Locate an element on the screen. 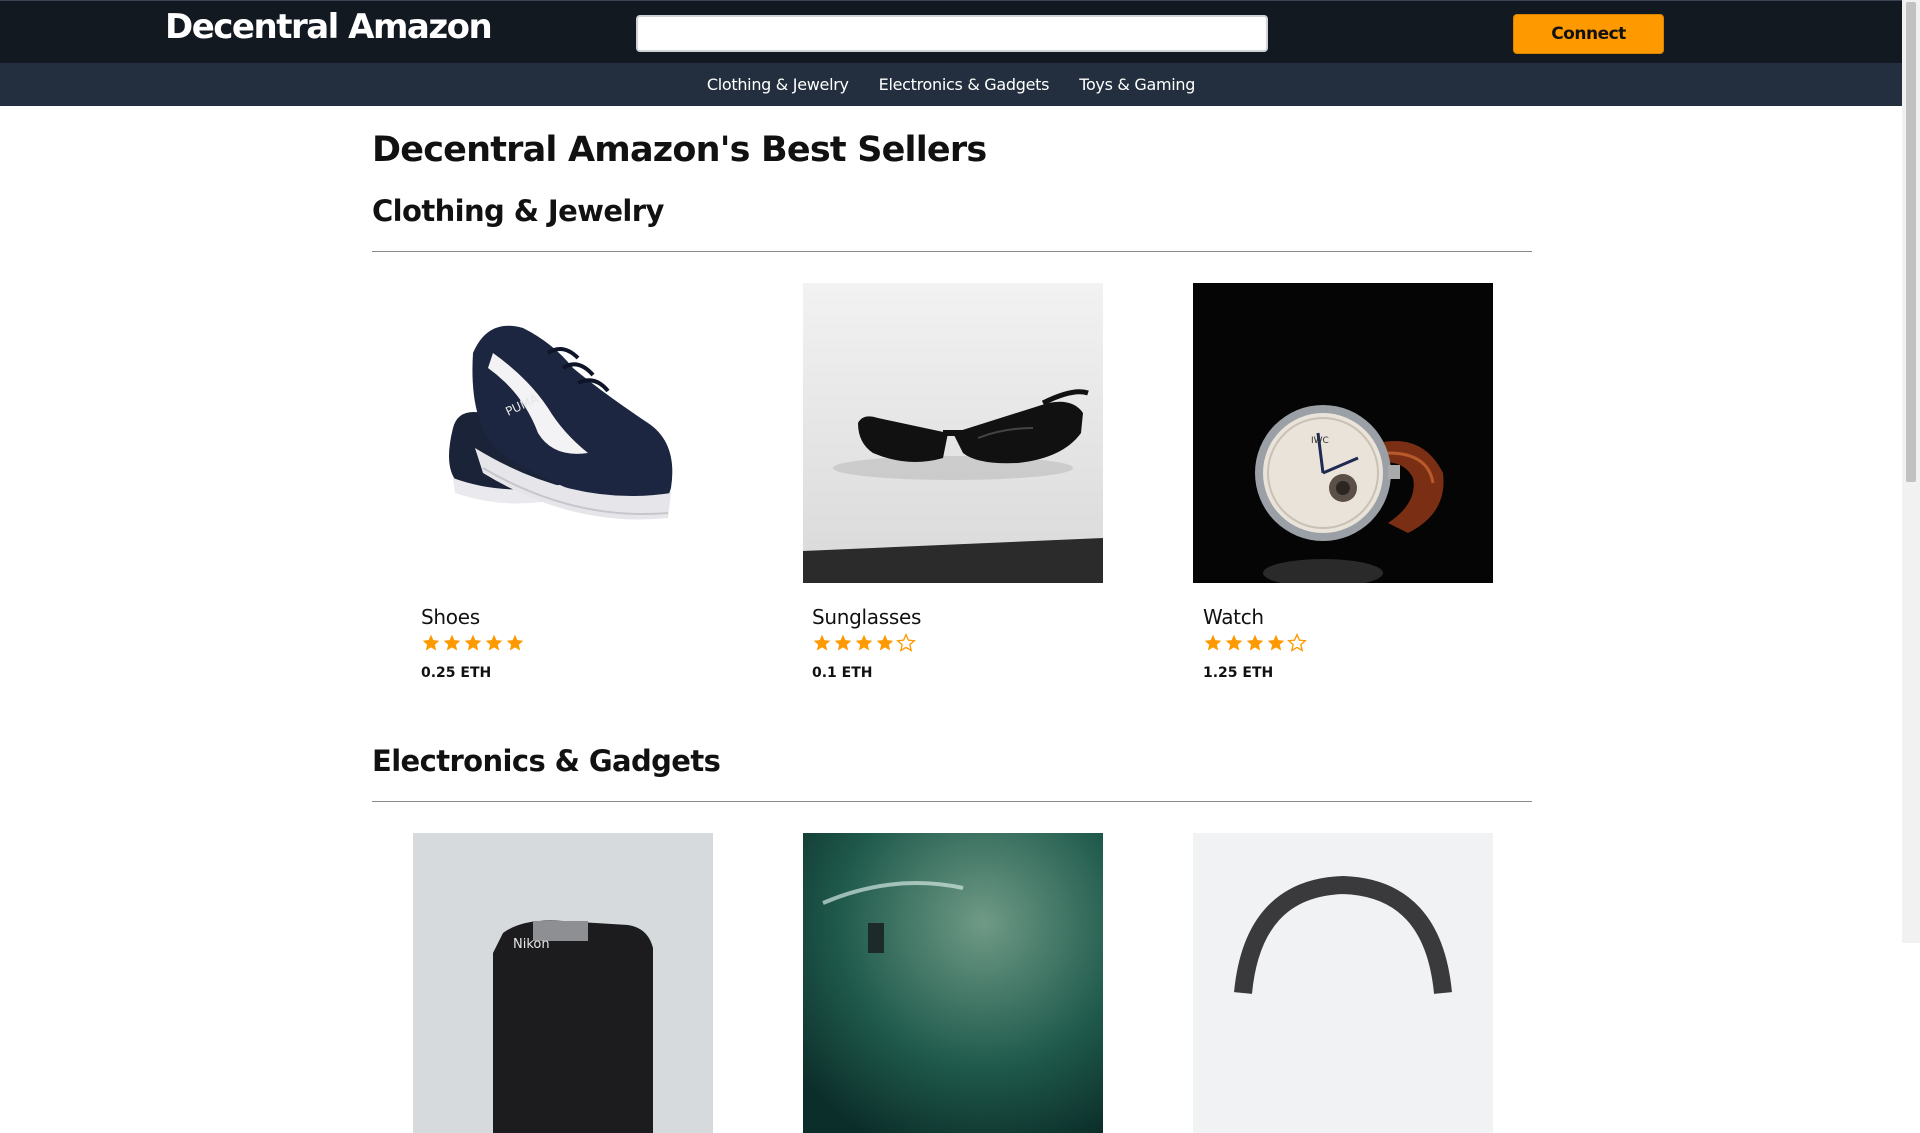 This screenshot has height=1133, width=1920. product-name: Shoes is located at coordinates (450, 617).